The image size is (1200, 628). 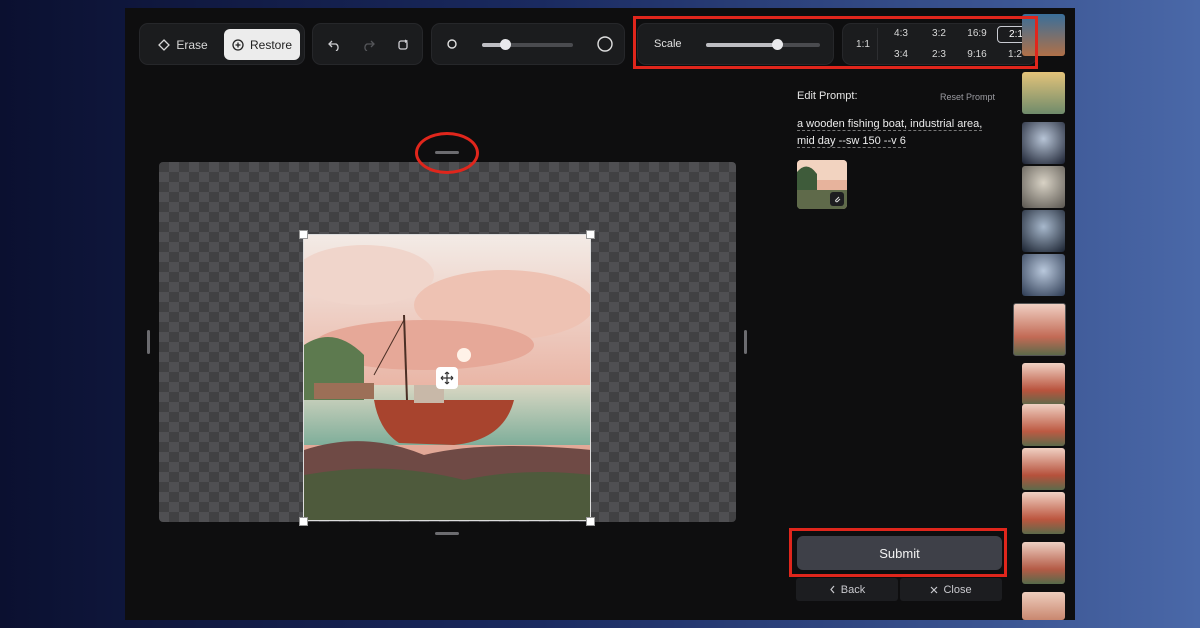 I want to click on prompt-line-1: a wooden fishing boat, industrial area,, so click(x=890, y=124).